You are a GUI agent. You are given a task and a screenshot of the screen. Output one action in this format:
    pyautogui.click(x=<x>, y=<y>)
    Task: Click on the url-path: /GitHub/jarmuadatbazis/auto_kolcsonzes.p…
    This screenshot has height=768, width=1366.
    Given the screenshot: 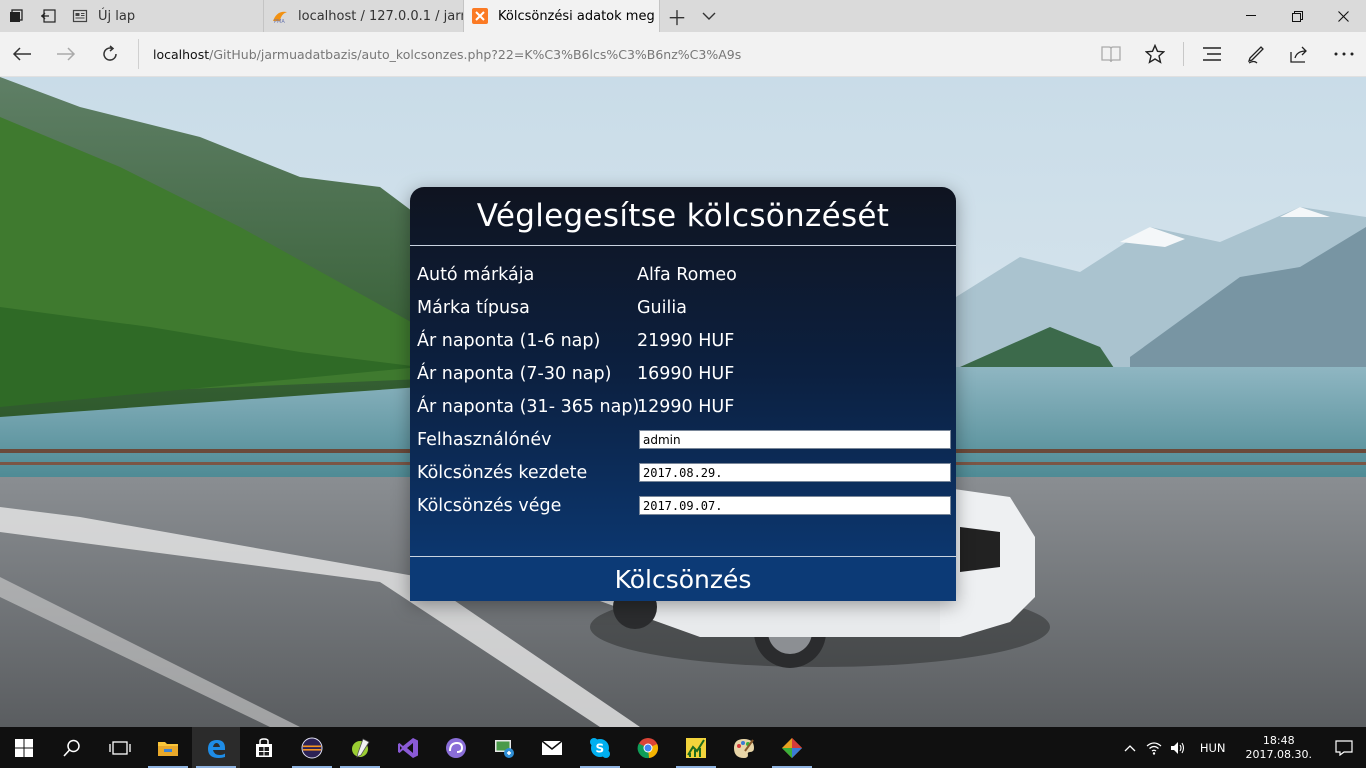 What is the action you would take?
    pyautogui.click(x=475, y=54)
    